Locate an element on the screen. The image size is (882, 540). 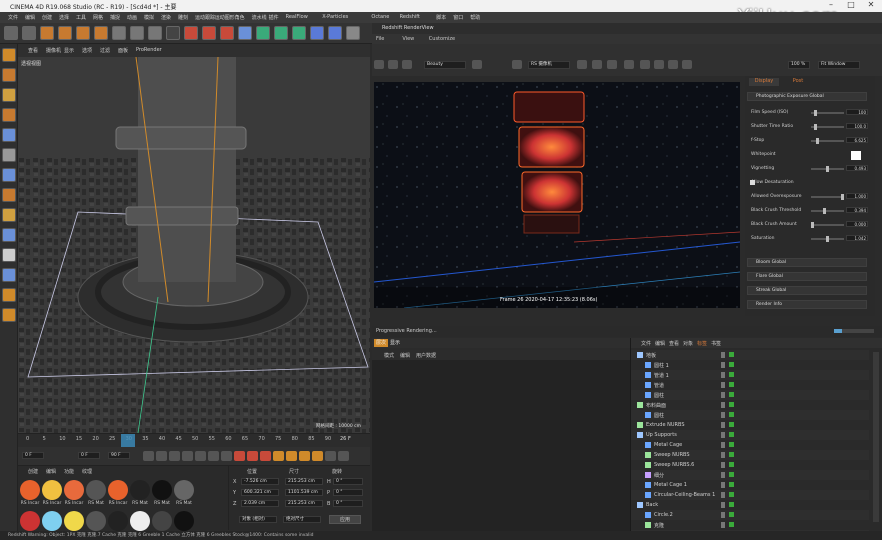
coords-mode-select: 对象 (相对) is located at coordinates (258, 519).